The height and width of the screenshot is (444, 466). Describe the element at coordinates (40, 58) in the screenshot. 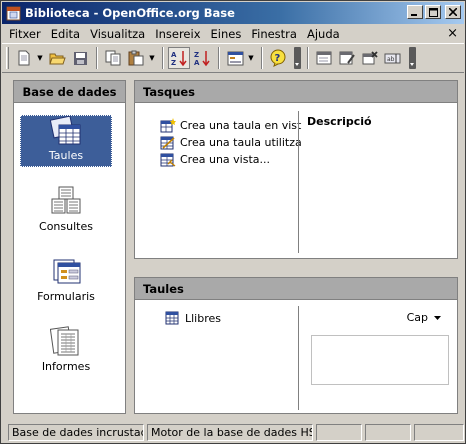

I see `new-dropdown-arrow: ▼` at that location.